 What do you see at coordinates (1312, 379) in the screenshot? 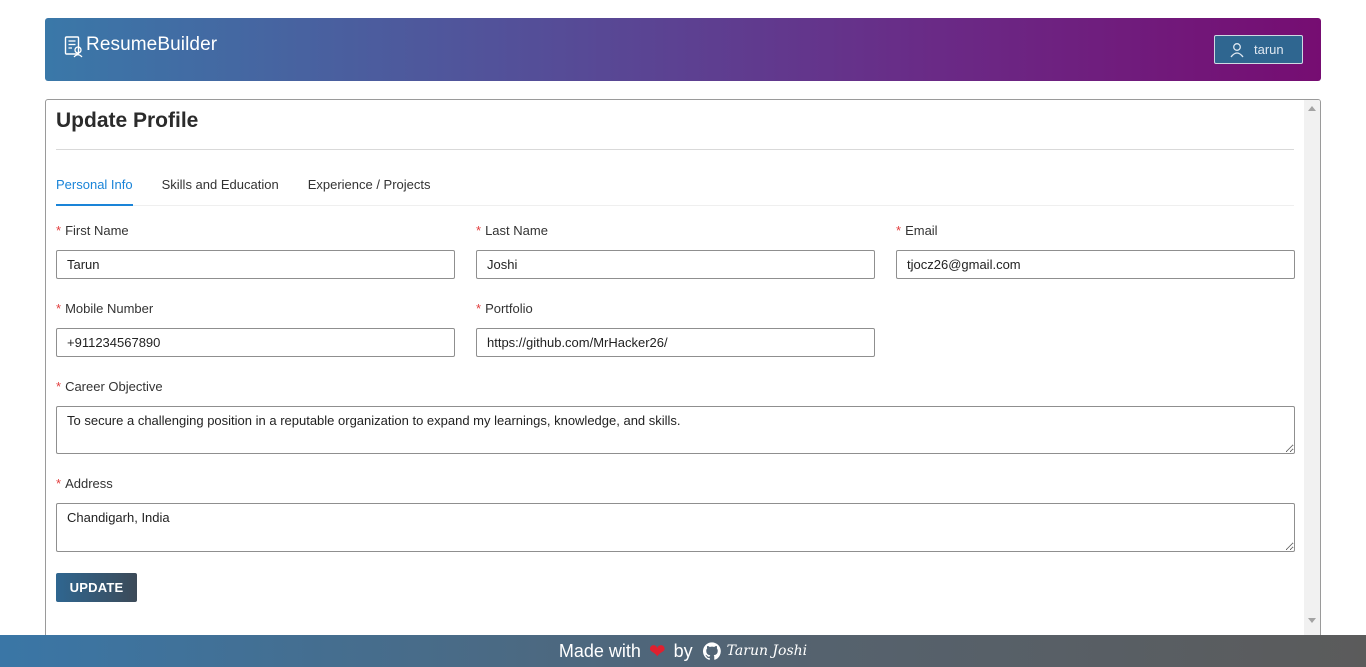
I see `scrollbar` at bounding box center [1312, 379].